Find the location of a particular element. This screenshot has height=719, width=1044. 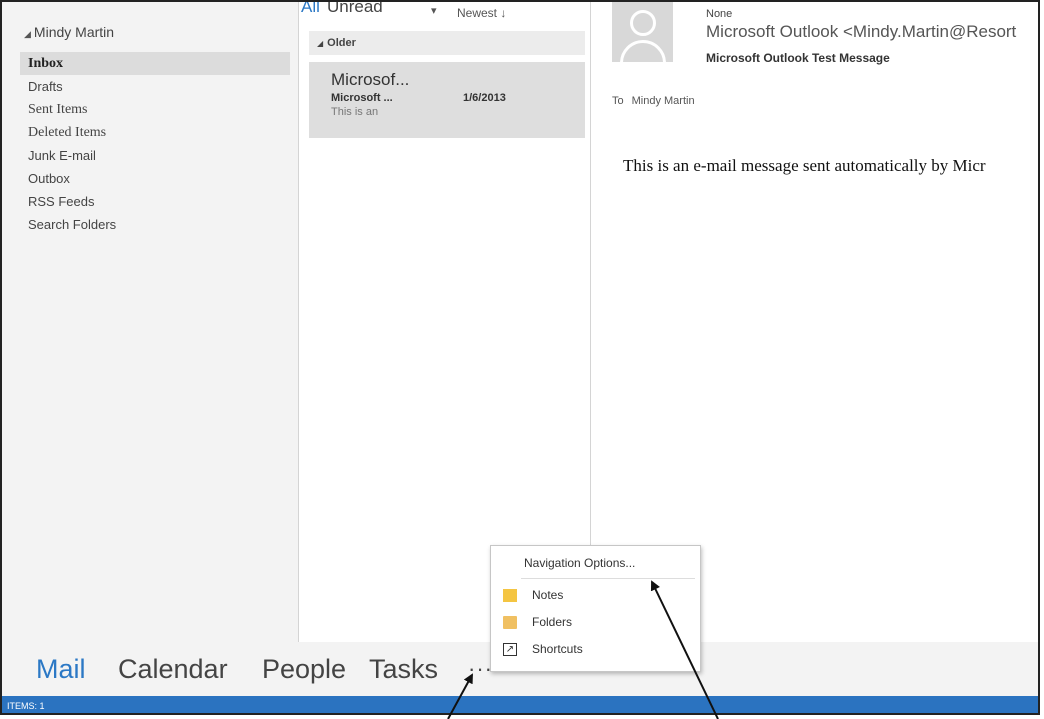

folder-deleted-items: Deleted Items is located at coordinates (155, 132).